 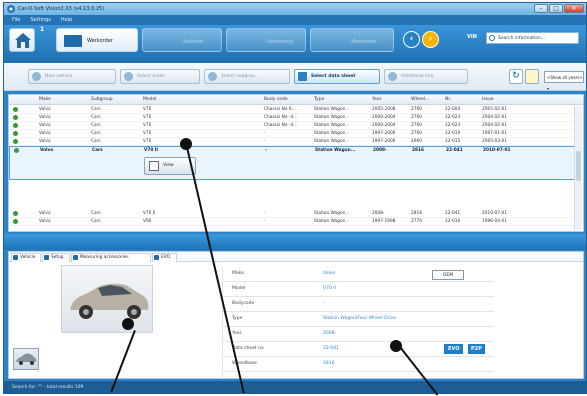 I want to click on col-year: Year, so click(x=377, y=99).